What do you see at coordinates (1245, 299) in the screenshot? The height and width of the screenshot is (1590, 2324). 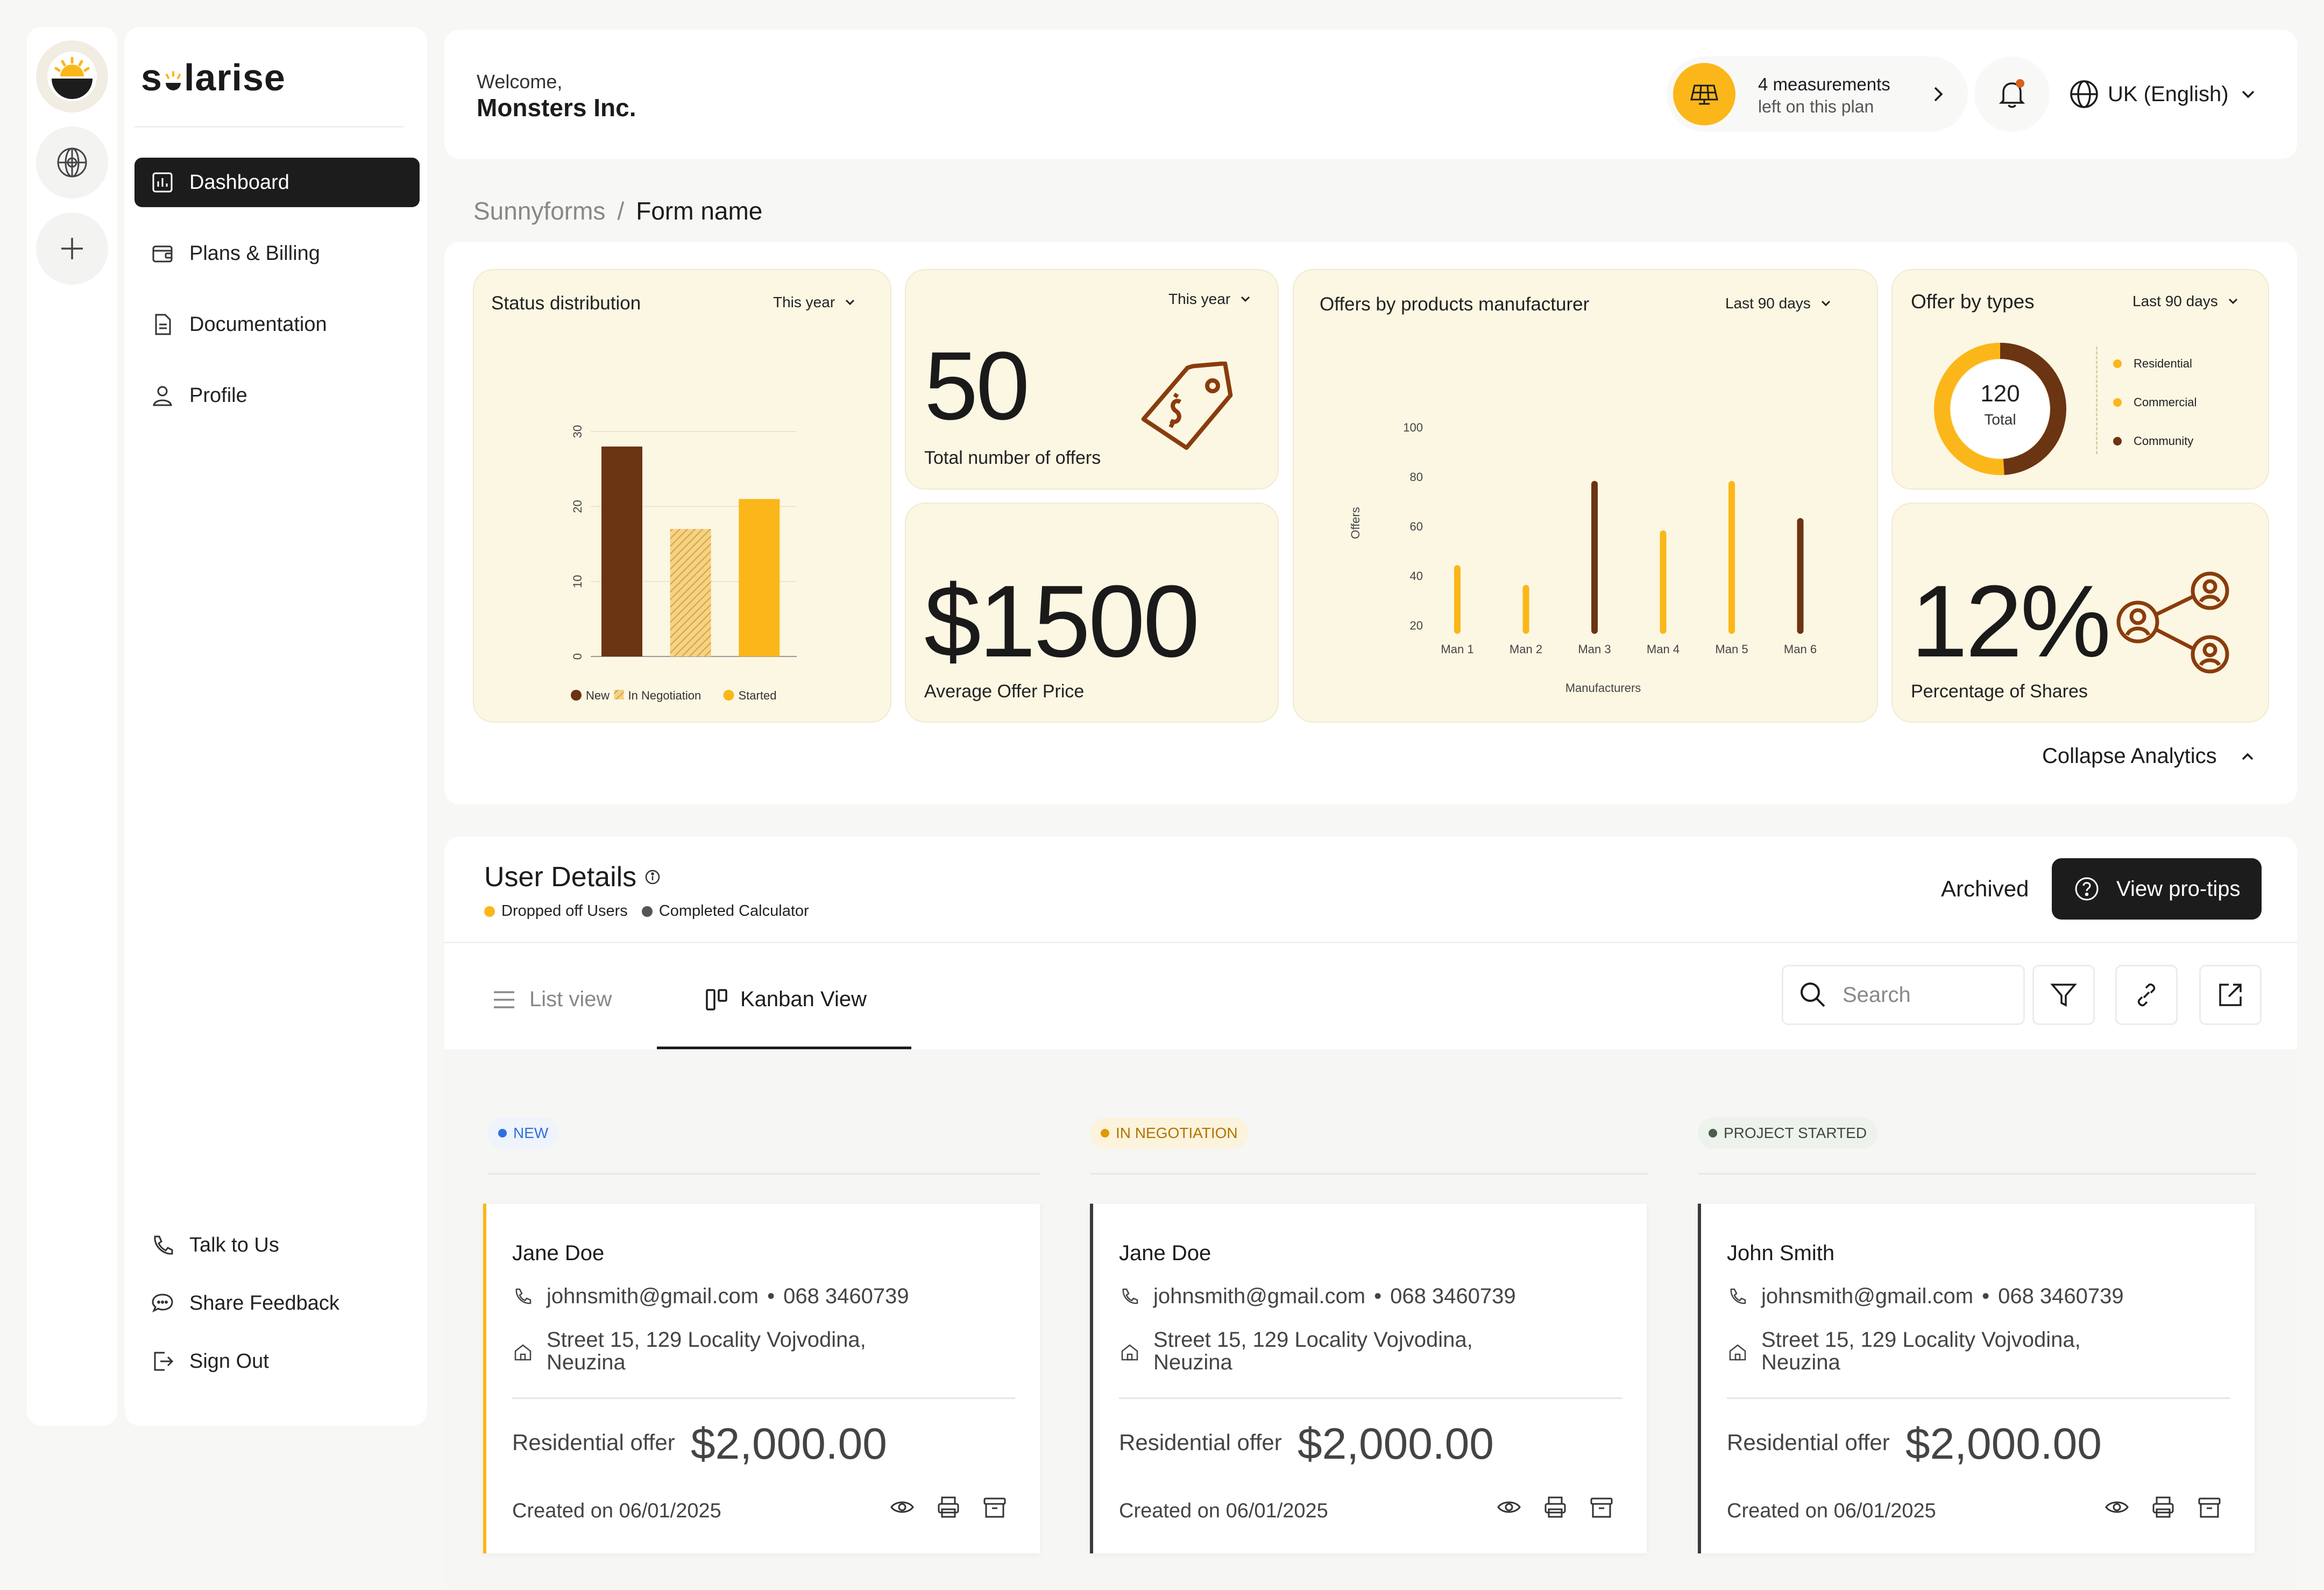 I see `chevron-down-icon` at bounding box center [1245, 299].